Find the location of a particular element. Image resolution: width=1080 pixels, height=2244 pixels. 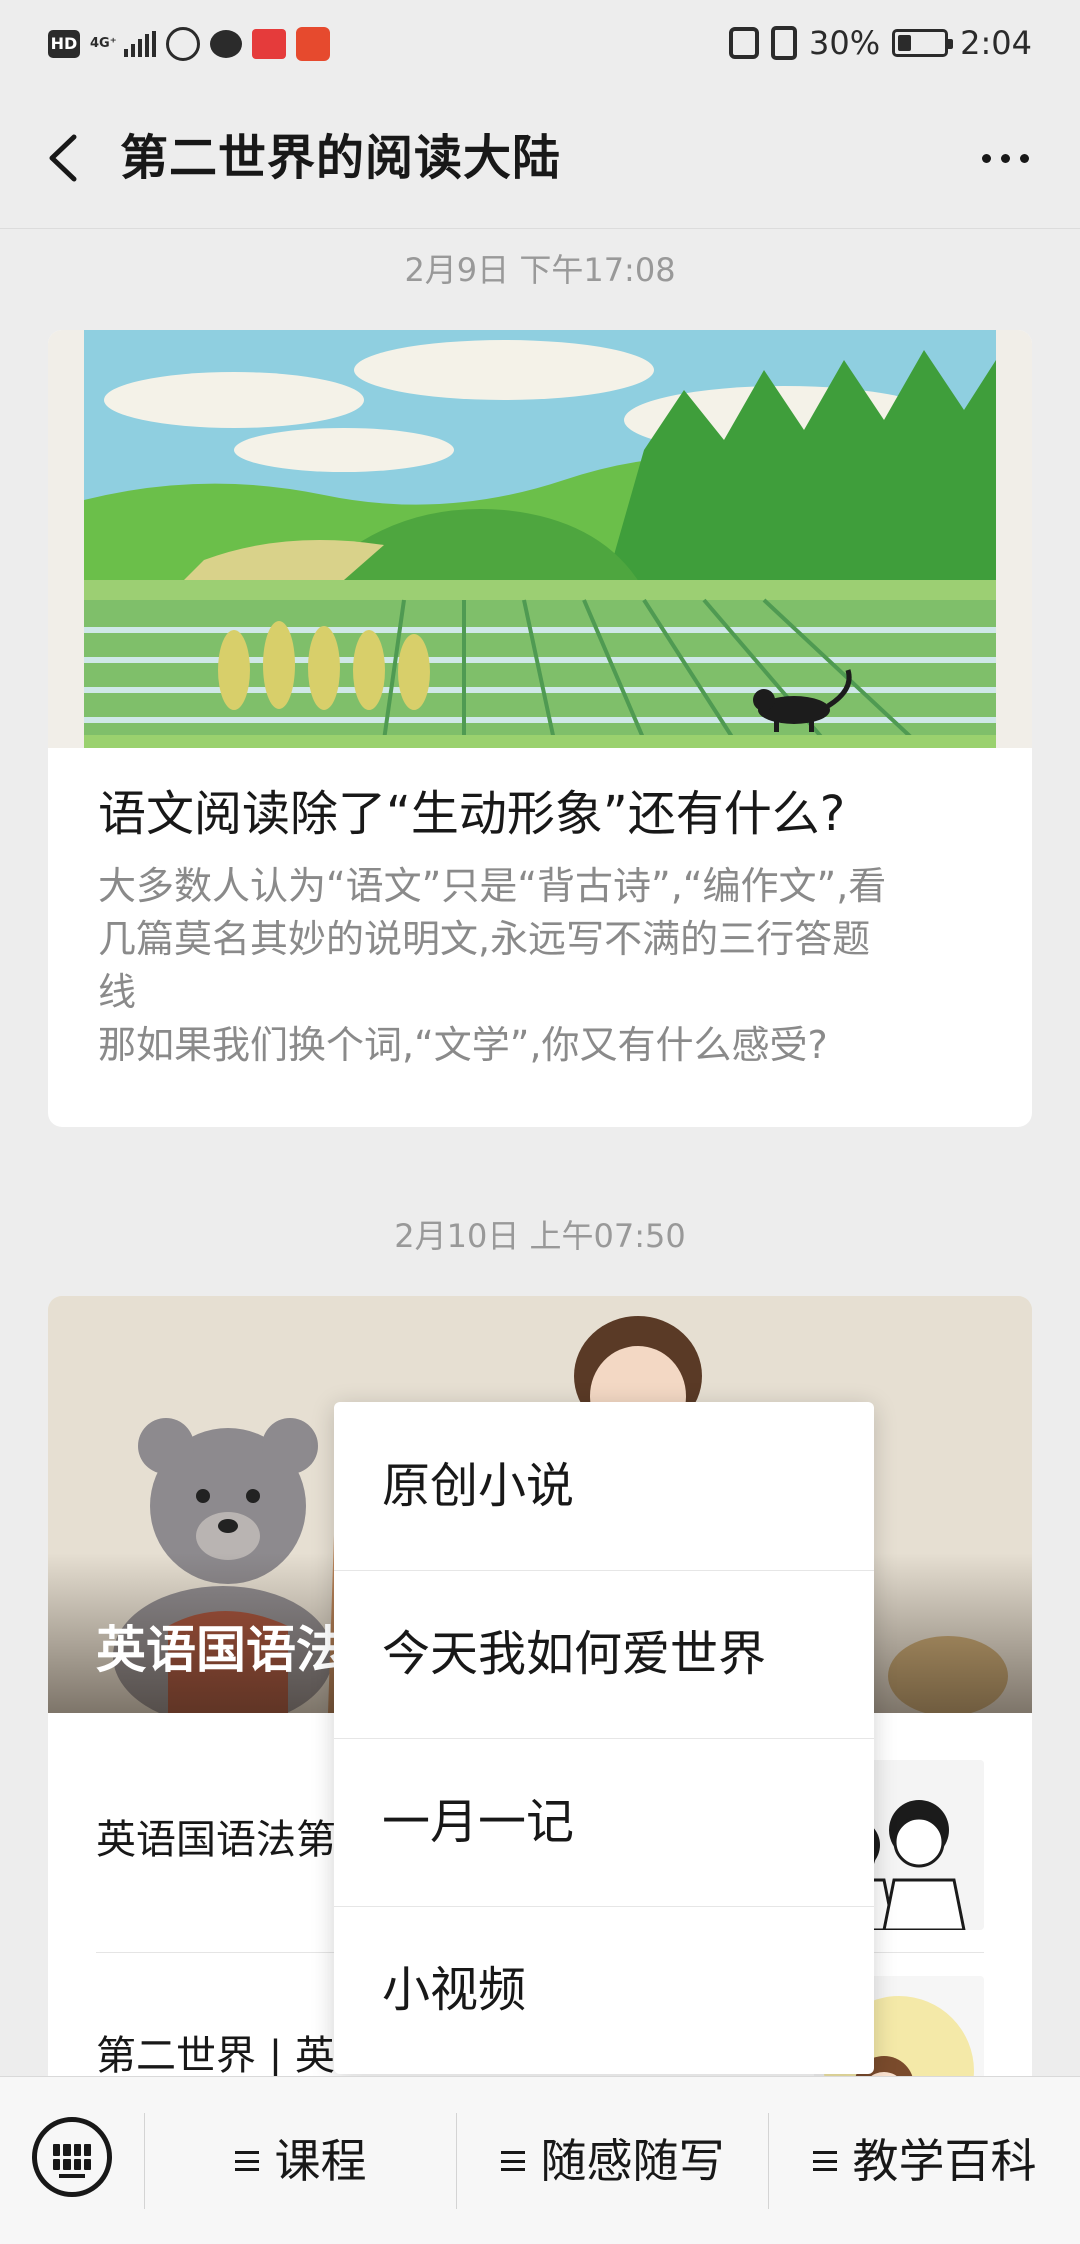

notification-hand-icon is located at coordinates (183, 44).